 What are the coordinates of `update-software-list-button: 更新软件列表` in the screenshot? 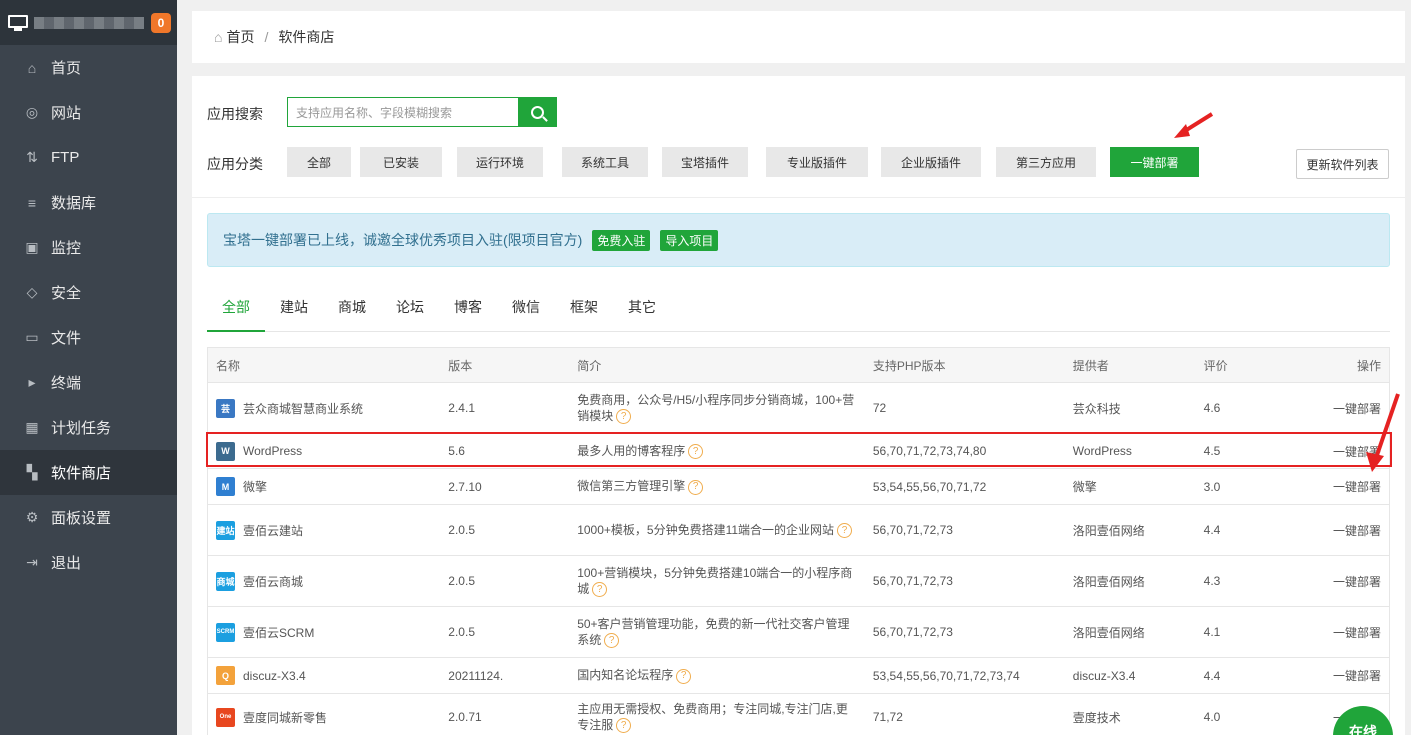 It's located at (1342, 164).